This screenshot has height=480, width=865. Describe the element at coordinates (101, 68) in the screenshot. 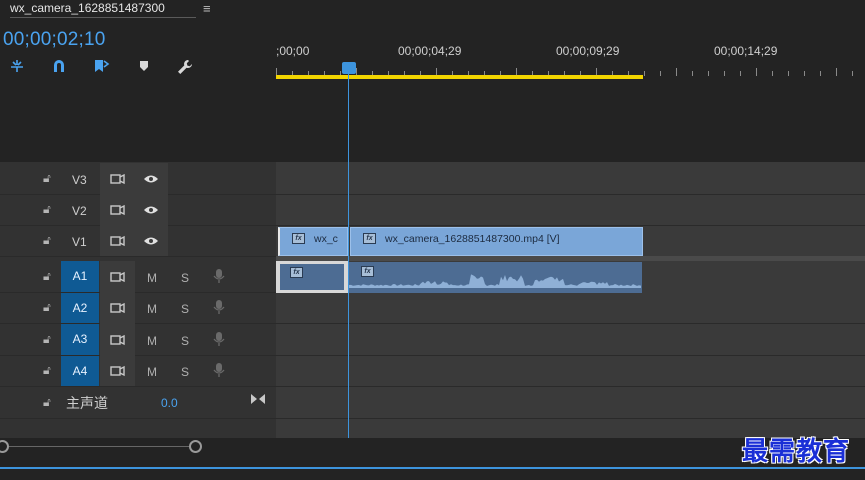

I see `add-marker-icon` at that location.